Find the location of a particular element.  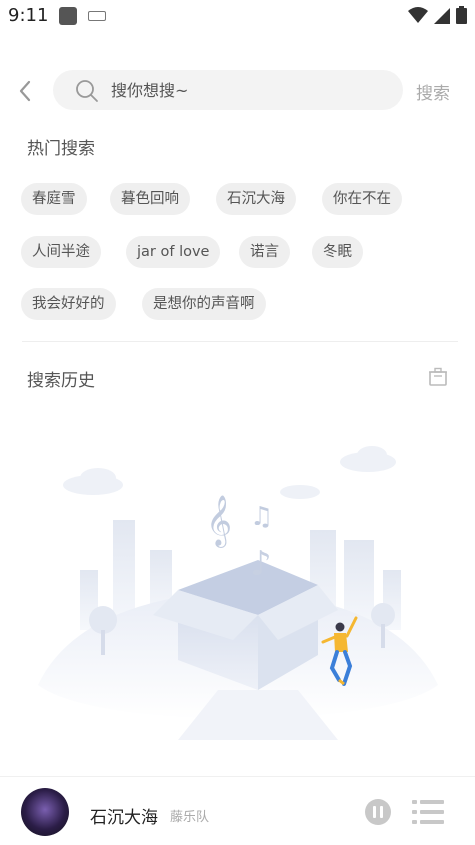

hot-tag: 诺言 is located at coordinates (264, 252).